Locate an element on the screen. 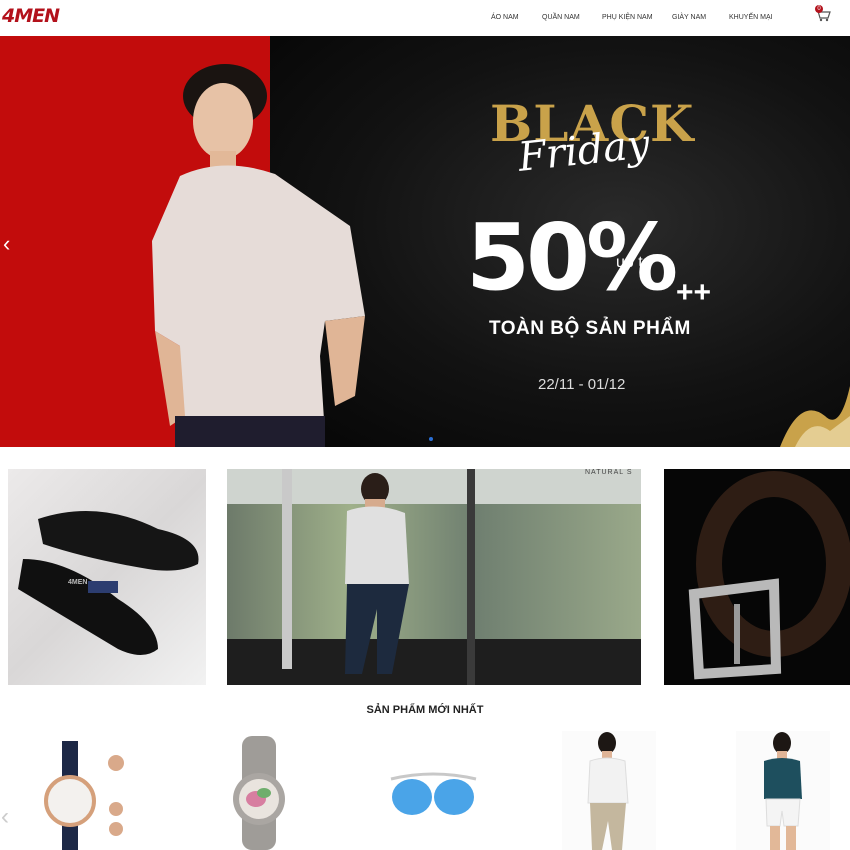 The width and height of the screenshot is (850, 850). product-card-sunglasses is located at coordinates (433, 790).